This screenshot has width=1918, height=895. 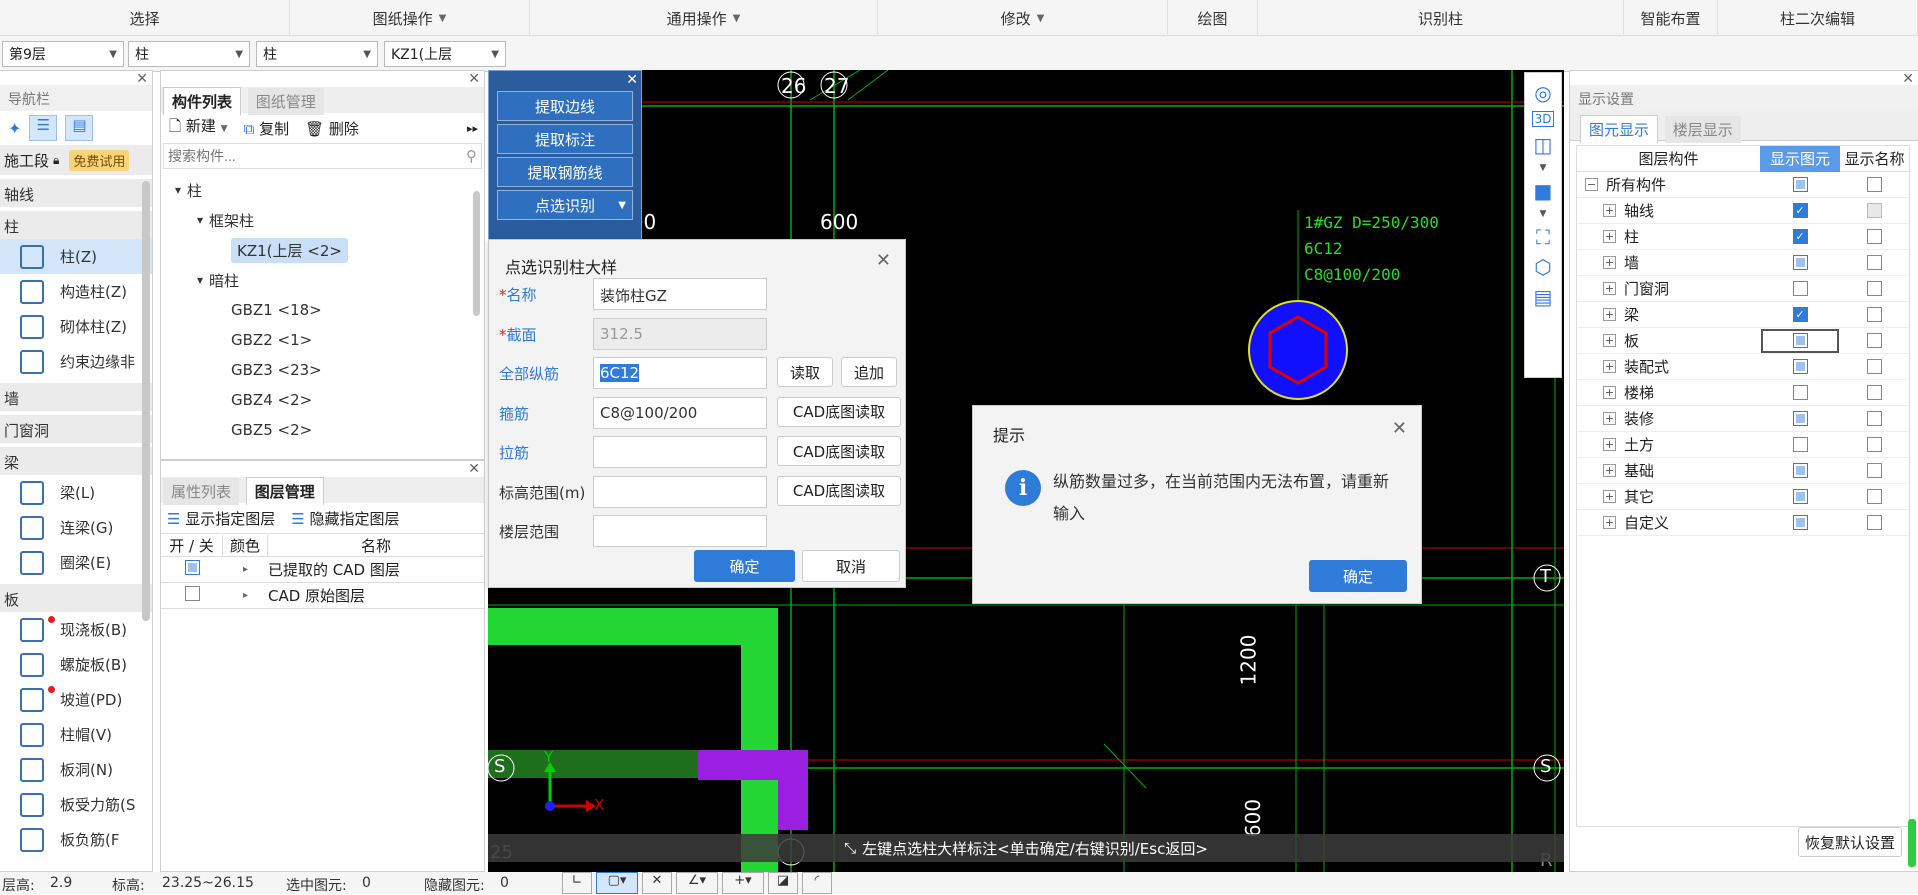 What do you see at coordinates (76, 562) in the screenshot?
I see `nav-item: 圈梁(E)` at bounding box center [76, 562].